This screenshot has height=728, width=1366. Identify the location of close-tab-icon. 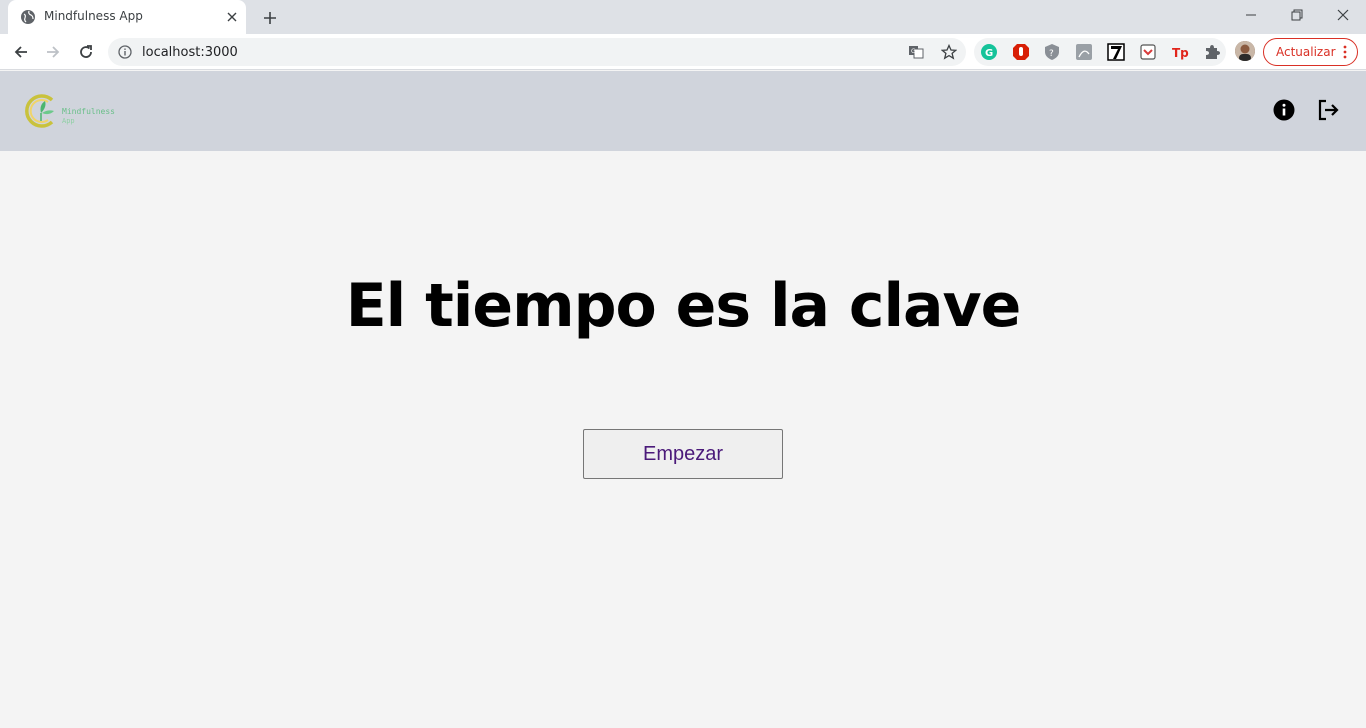
(232, 17).